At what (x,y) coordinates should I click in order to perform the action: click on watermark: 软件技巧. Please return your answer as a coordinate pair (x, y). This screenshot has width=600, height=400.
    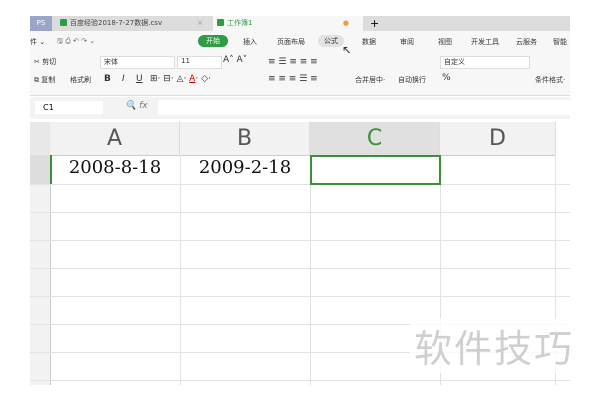
    Looking at the image, I should click on (494, 345).